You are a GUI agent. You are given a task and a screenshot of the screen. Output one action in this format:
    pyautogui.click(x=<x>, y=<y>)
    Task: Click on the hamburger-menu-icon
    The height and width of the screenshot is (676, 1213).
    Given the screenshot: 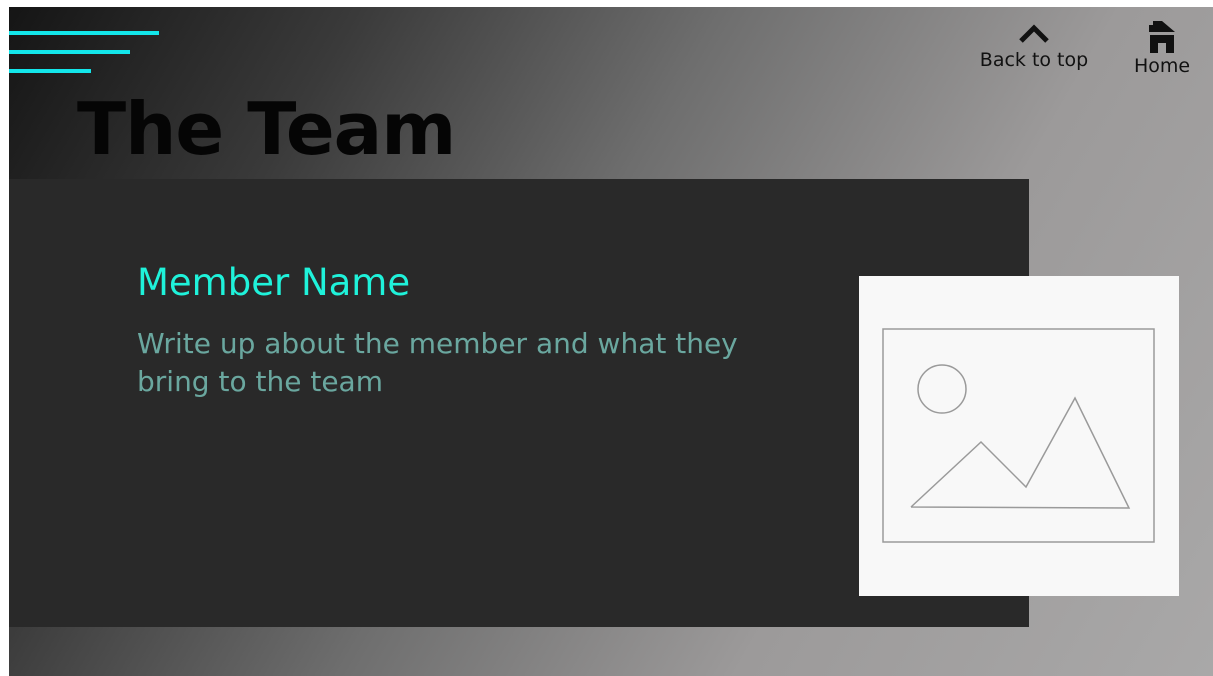 What is the action you would take?
    pyautogui.click(x=85, y=54)
    